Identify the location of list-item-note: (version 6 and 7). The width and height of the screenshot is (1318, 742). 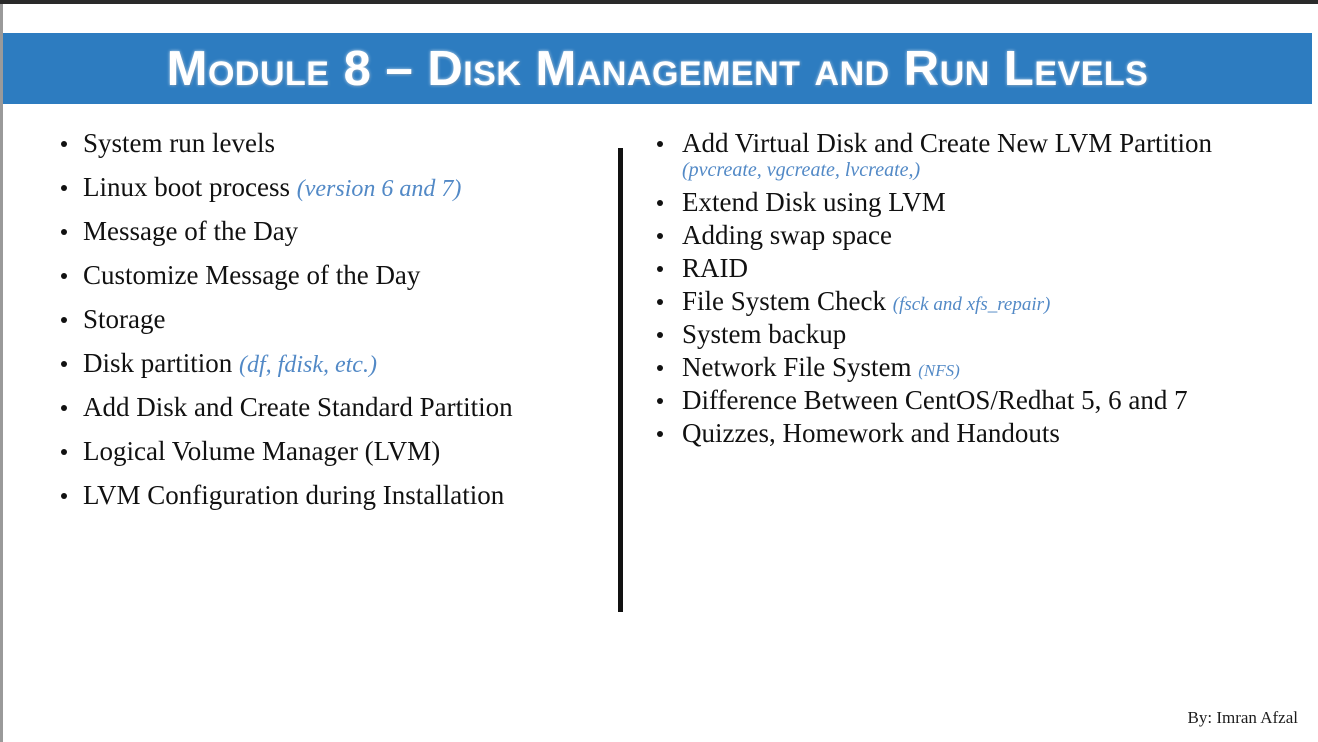
(379, 189).